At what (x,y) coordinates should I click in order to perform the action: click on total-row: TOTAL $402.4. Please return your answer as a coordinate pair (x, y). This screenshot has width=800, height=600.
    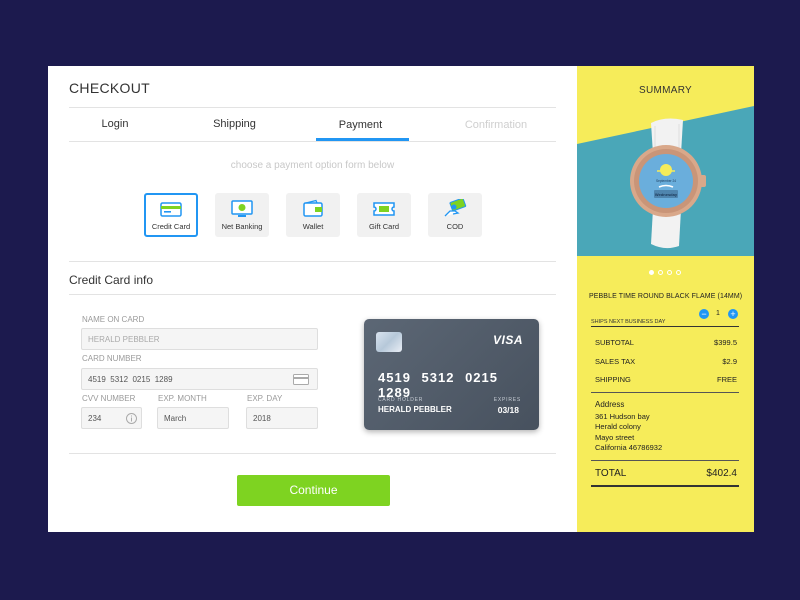
    Looking at the image, I should click on (666, 473).